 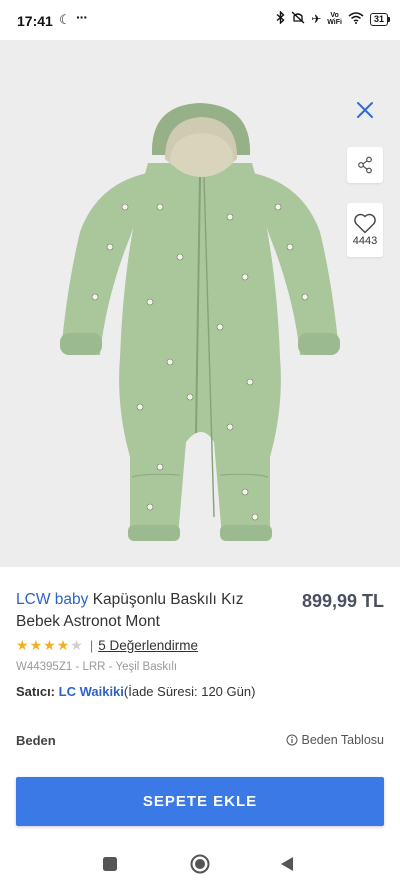 What do you see at coordinates (298, 19) in the screenshot?
I see `mute-vibrate-icon` at bounding box center [298, 19].